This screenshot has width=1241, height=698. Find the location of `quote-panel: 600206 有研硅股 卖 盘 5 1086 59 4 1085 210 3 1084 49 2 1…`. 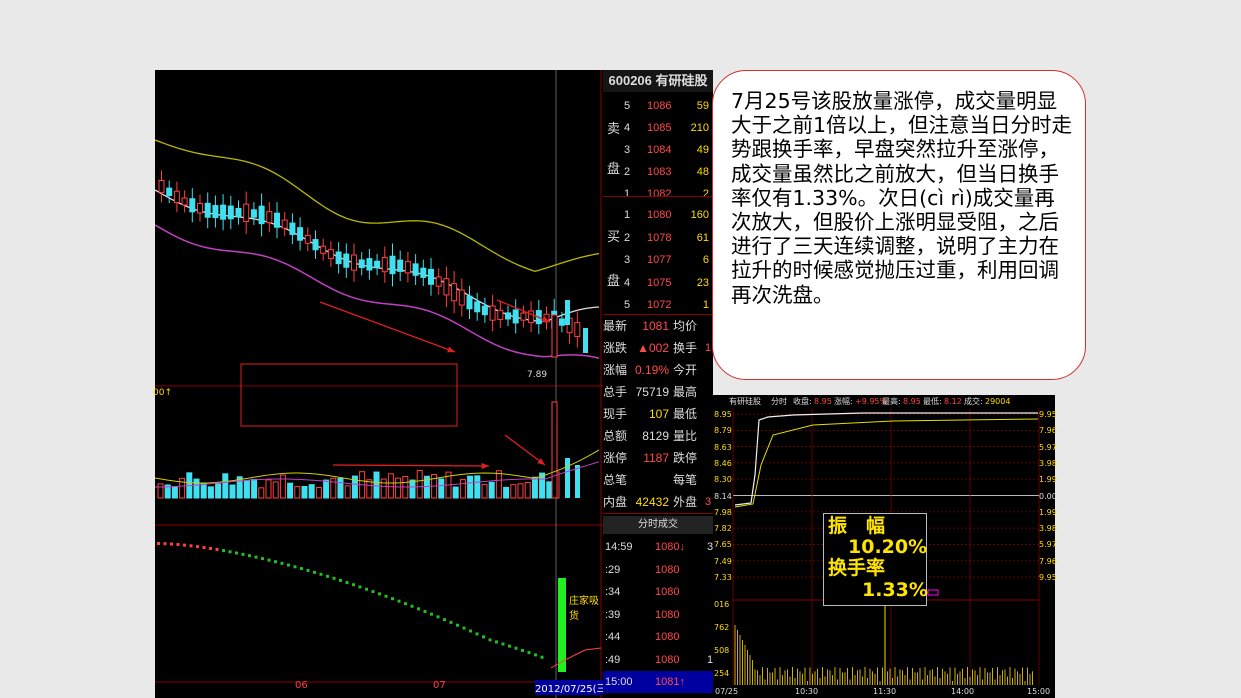

quote-panel: 600206 有研硅股 卖 盘 5 1086 59 4 1085 210 3 1084 49 2 1… is located at coordinates (658, 384).